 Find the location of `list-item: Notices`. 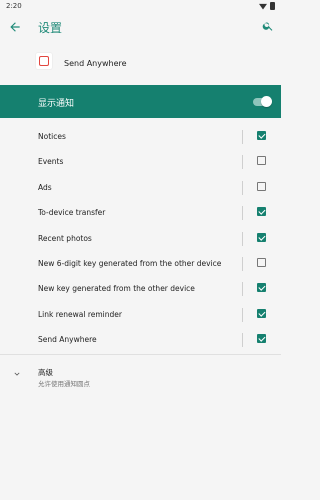

list-item: Notices is located at coordinates (140, 136).